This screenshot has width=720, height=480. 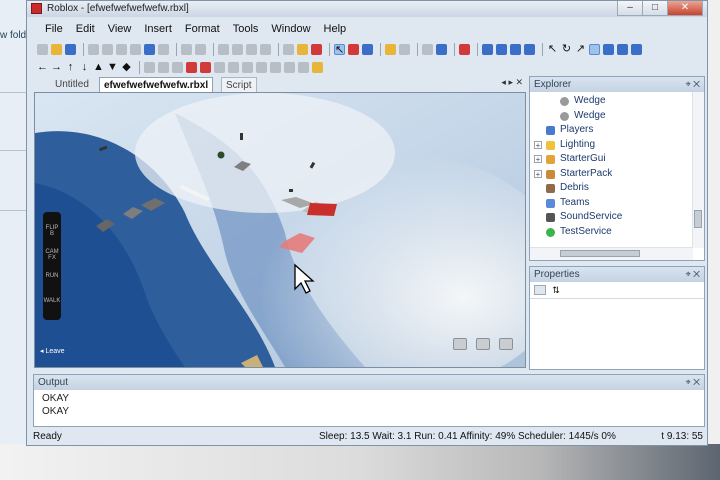 I want to click on save-icon, so click(x=70, y=49).